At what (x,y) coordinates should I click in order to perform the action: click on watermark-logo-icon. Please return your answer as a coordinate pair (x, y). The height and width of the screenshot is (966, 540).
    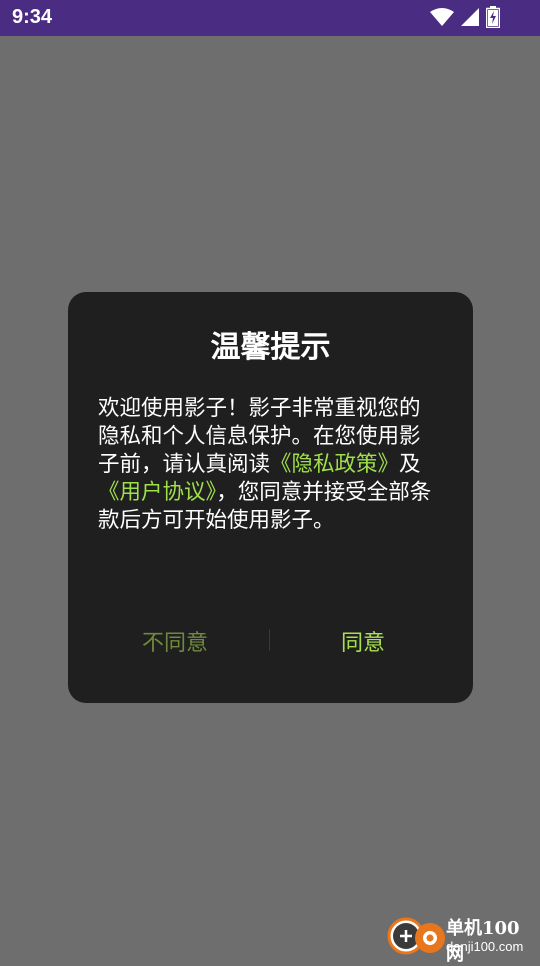
    Looking at the image, I should click on (416, 936).